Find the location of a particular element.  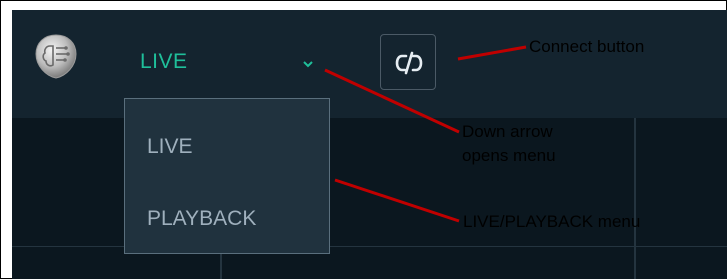

down-arrow-annotation-line is located at coordinates (392, 101).